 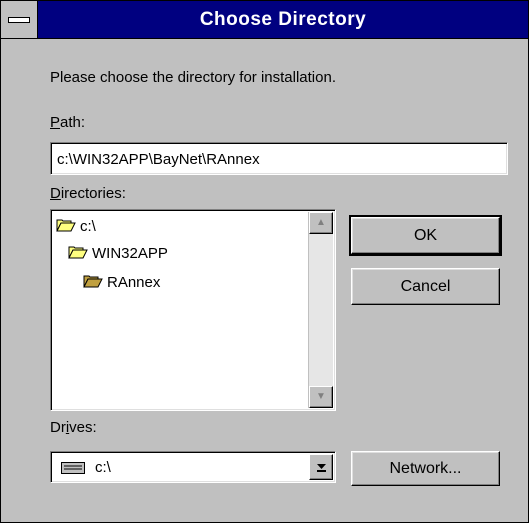 I want to click on directories-label-rest: irectories:, so click(x=93, y=193).